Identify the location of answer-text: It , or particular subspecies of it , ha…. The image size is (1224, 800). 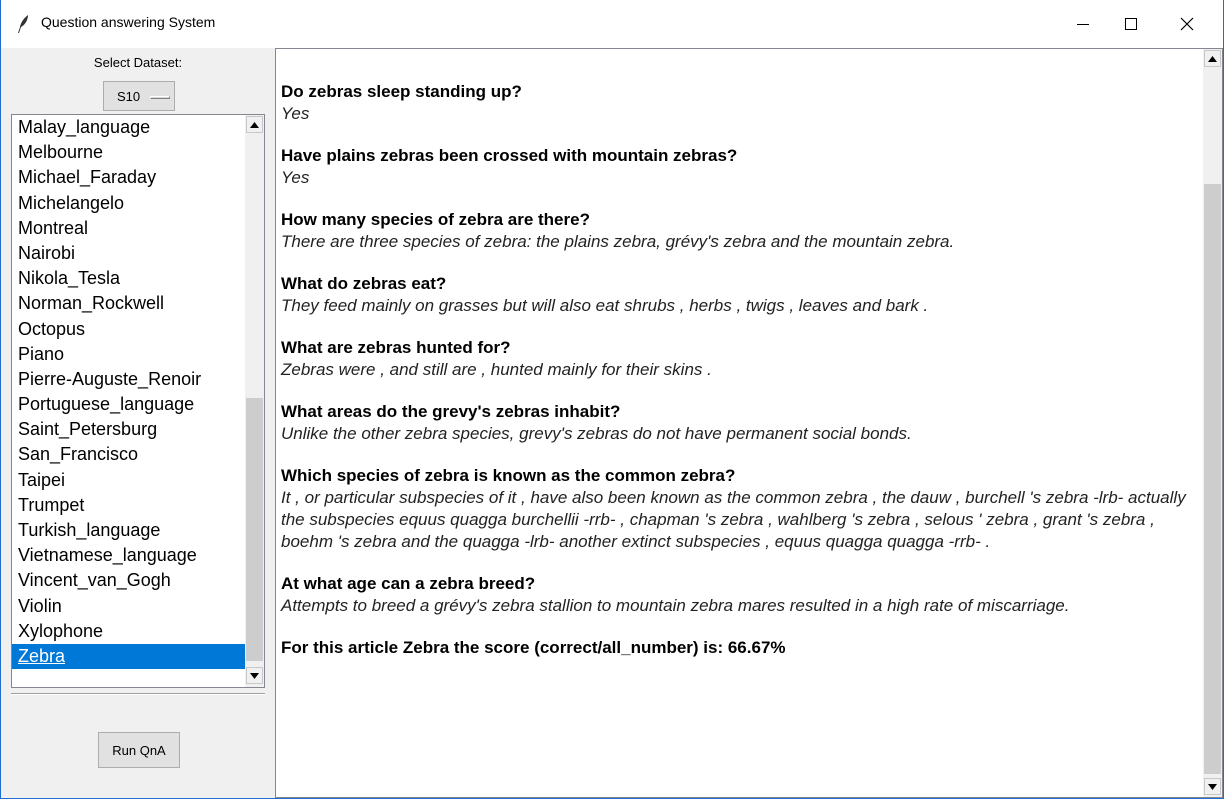
(733, 519).